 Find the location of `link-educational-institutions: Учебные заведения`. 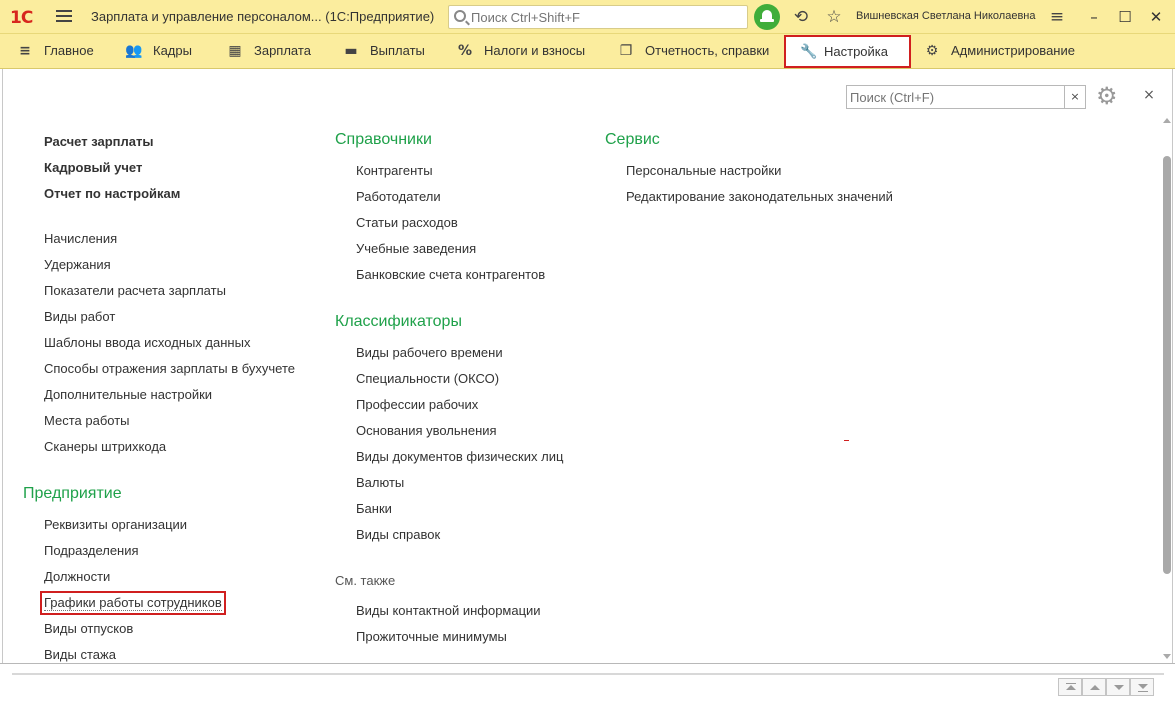

link-educational-institutions: Учебные заведения is located at coordinates (416, 249).